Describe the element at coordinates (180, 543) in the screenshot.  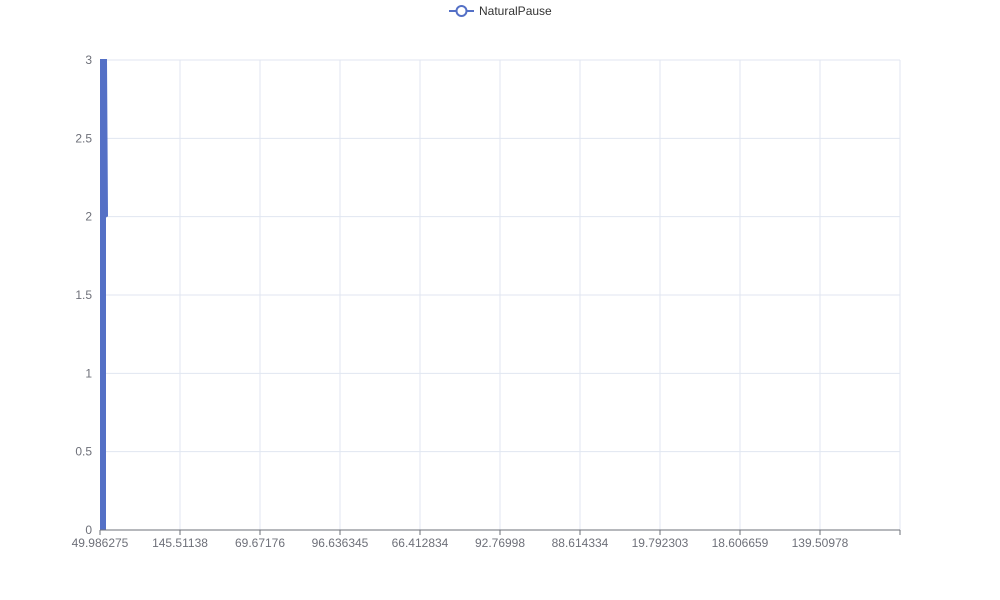
I see `x-tick-label: 145.51138` at that location.